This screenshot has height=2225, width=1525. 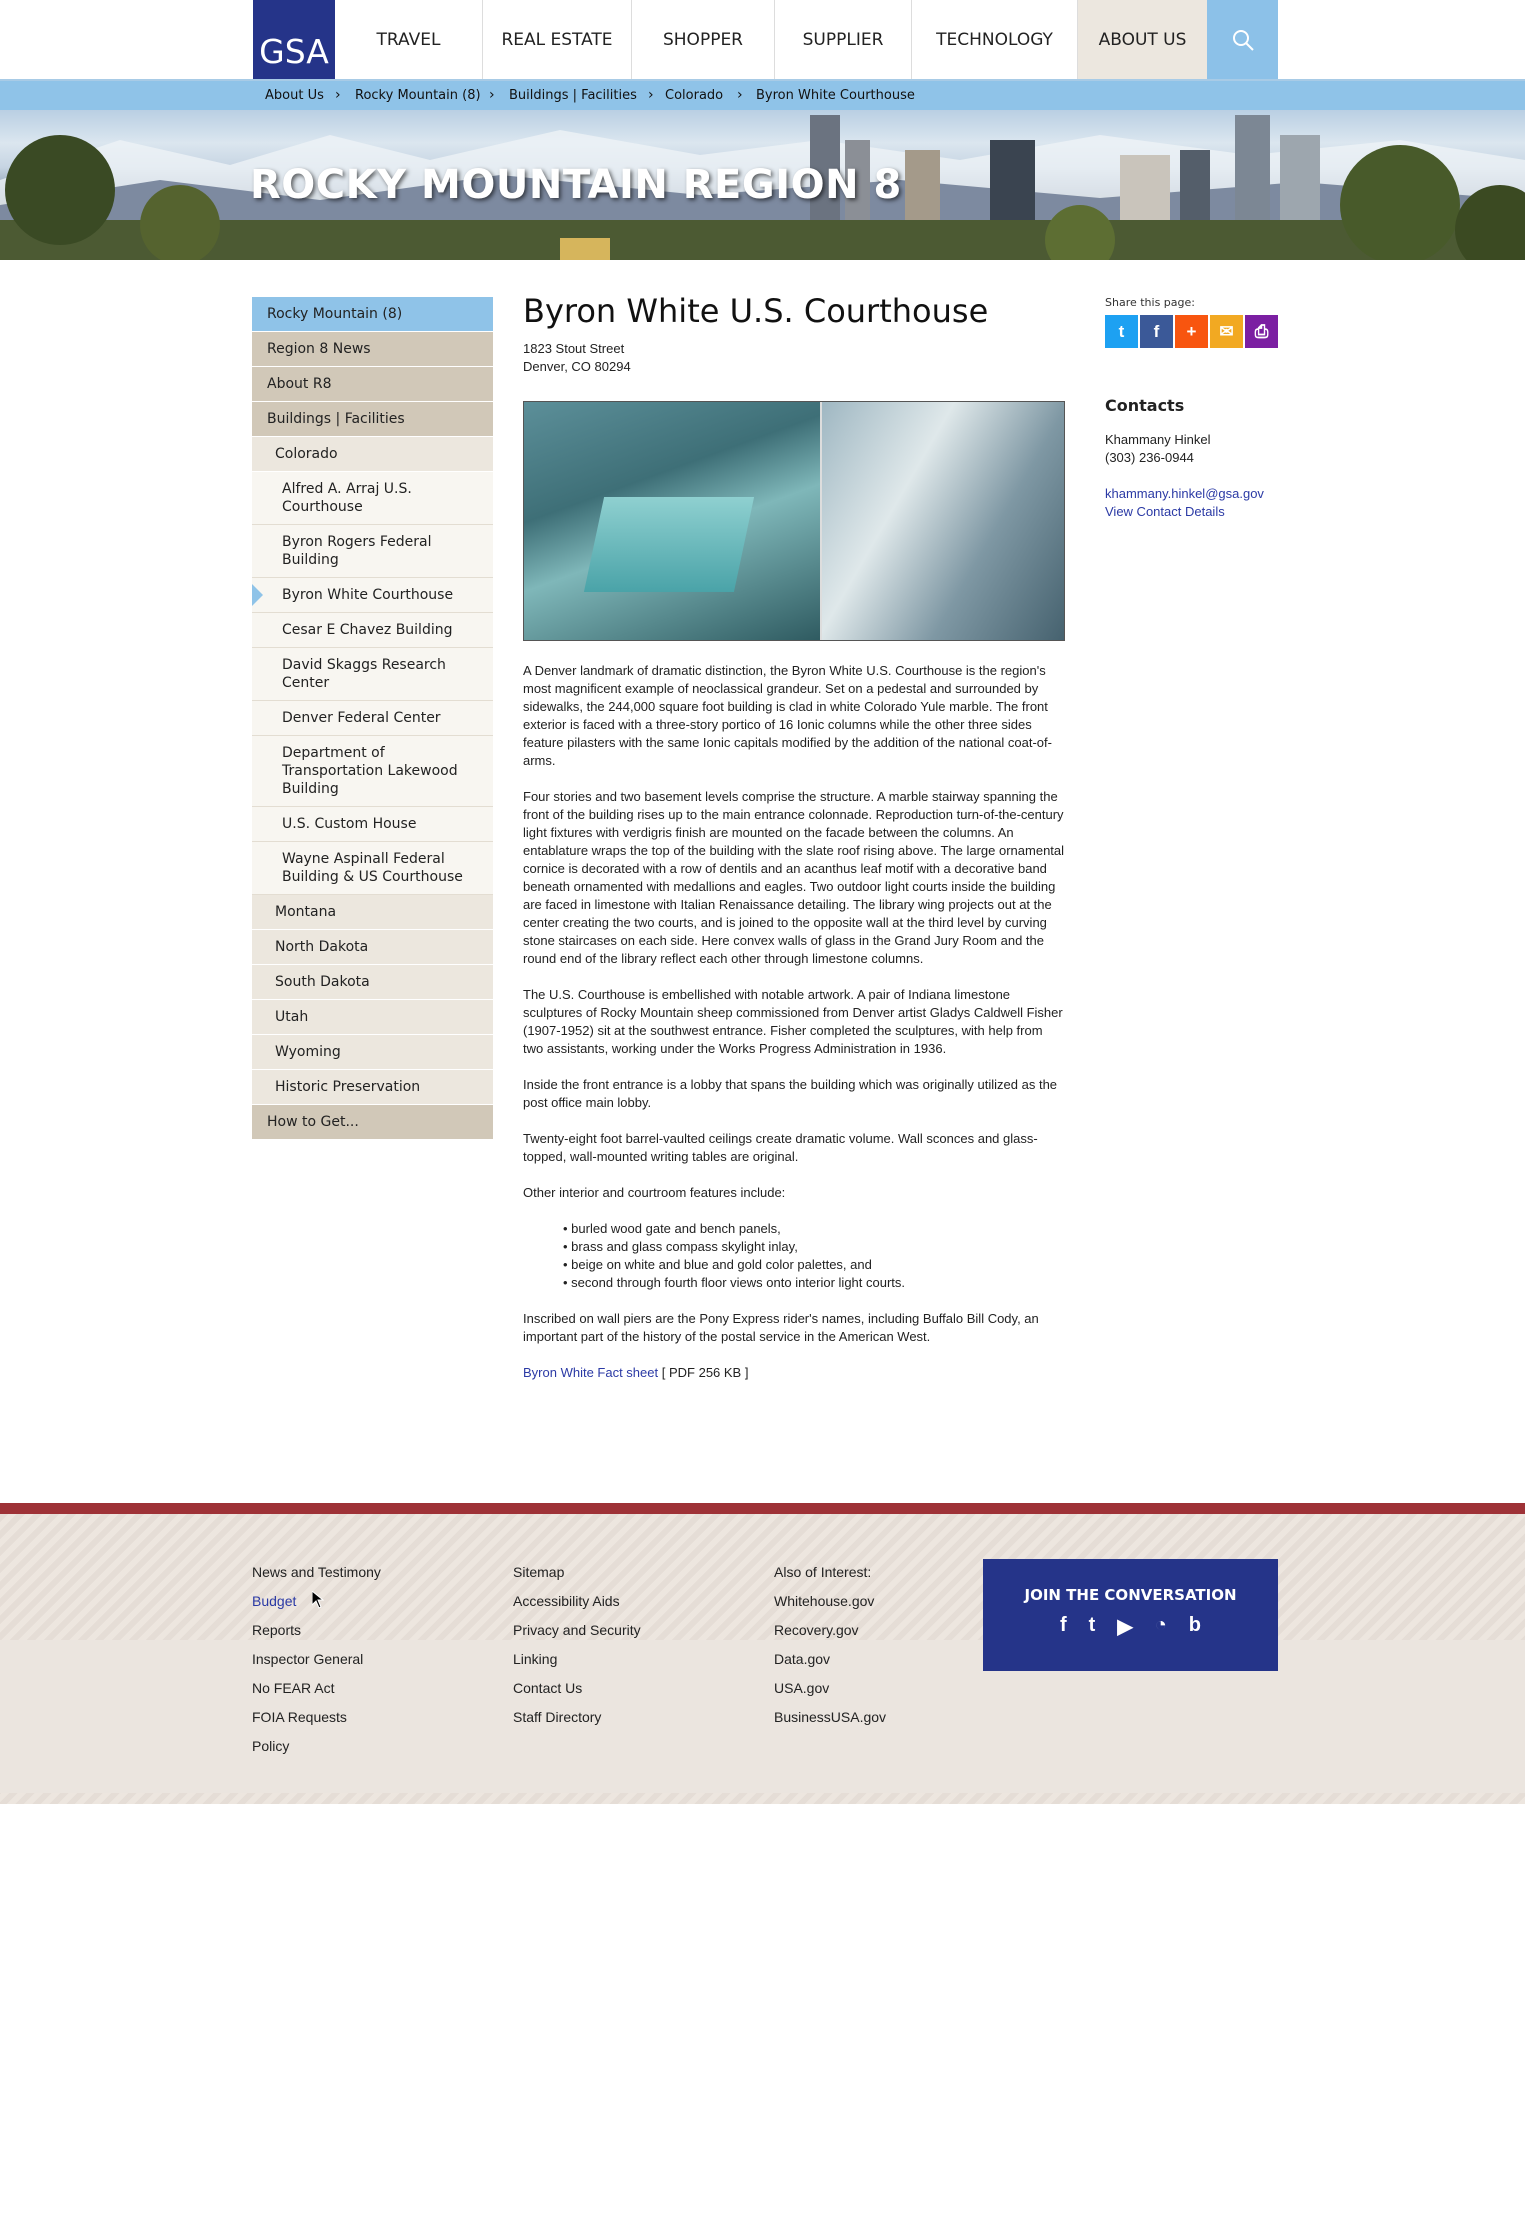 I want to click on share-label: Share this page:, so click(x=1150, y=302).